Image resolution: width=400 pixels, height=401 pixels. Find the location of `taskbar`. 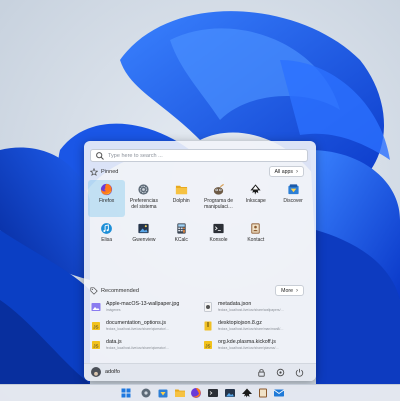

taskbar is located at coordinates (200, 392).